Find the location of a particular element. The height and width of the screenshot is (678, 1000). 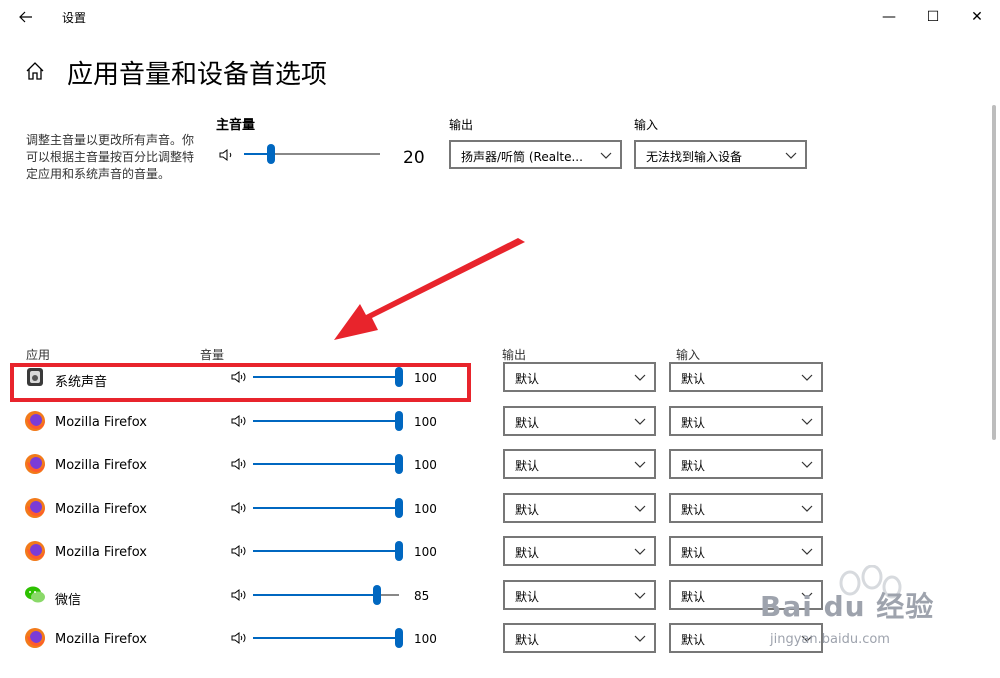

scrollbar is located at coordinates (994, 272).